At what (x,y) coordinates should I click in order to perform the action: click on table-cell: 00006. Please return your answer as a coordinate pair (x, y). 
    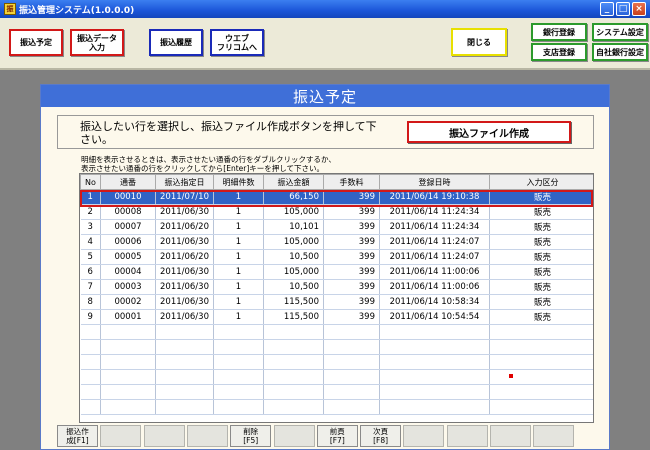
    Looking at the image, I should click on (128, 242).